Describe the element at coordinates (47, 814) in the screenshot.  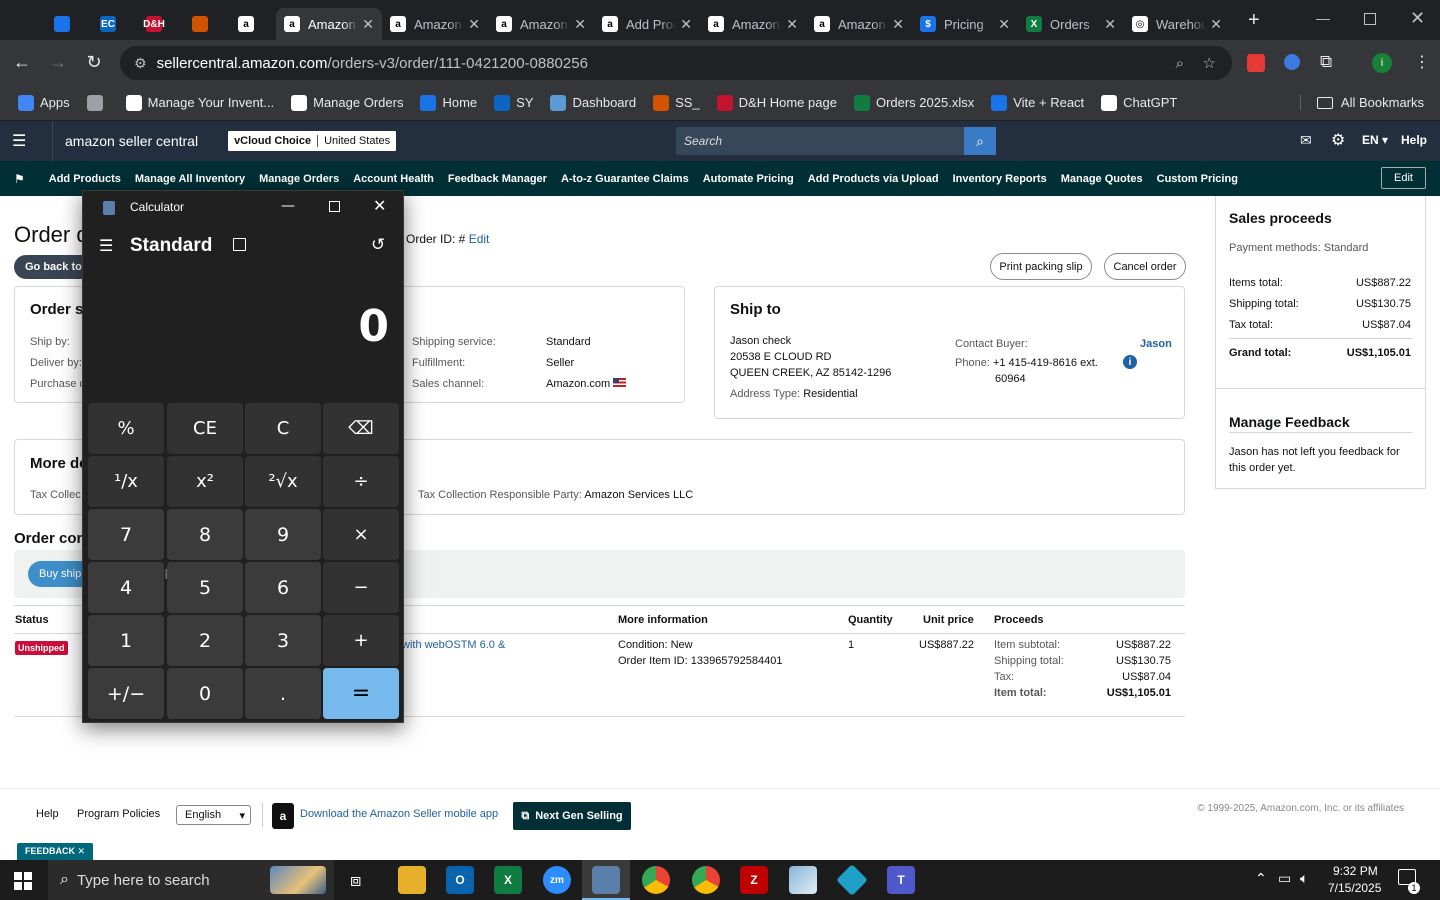
I see `footer-help-link: Help` at that location.